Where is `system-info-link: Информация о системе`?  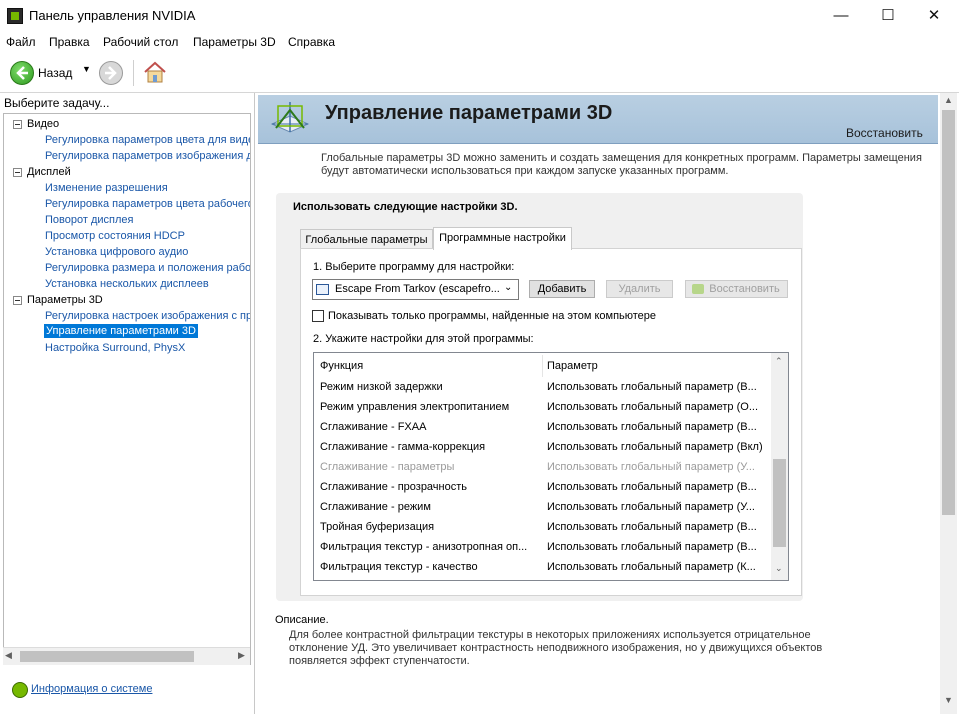
system-info-link: Информация о системе is located at coordinates (91, 689).